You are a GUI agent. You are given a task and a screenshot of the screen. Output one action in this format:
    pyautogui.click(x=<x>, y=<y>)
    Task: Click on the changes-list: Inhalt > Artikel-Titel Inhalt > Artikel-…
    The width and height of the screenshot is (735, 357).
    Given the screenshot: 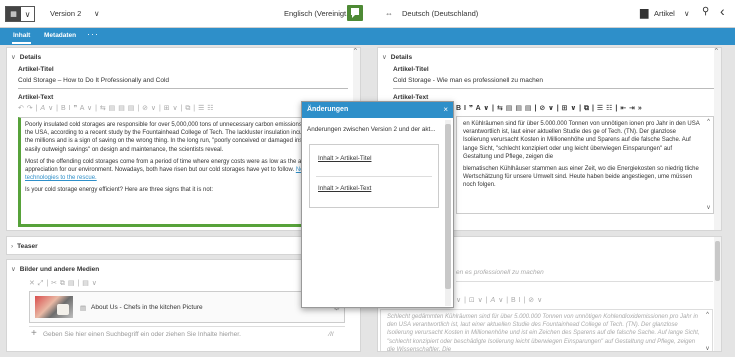 What is the action you would take?
    pyautogui.click(x=374, y=176)
    